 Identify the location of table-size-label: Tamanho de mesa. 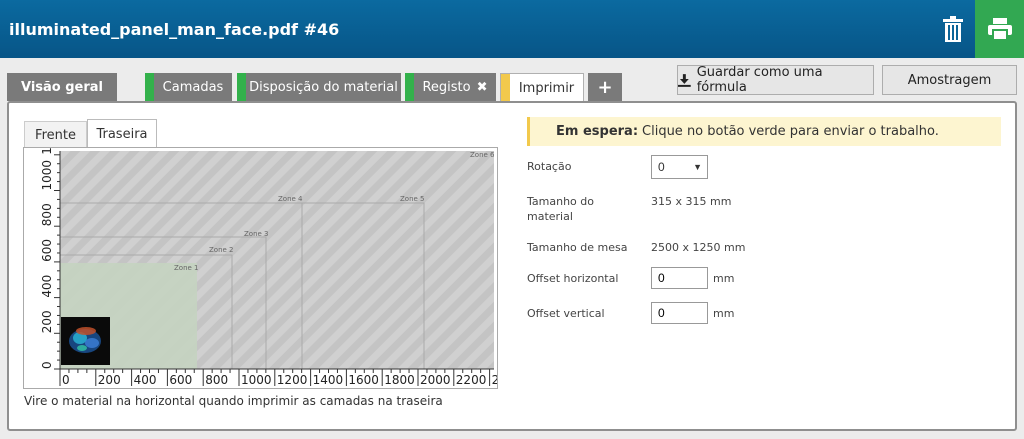
(577, 247).